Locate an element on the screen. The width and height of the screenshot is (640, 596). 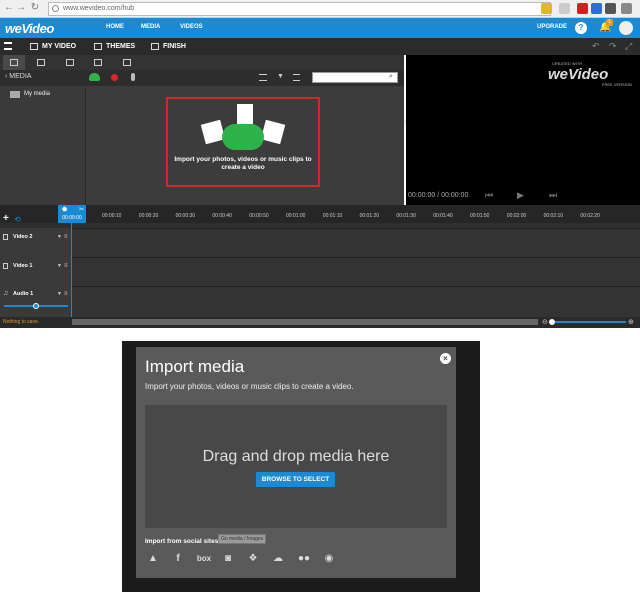
flickr-icon: ●● is located at coordinates (304, 559).